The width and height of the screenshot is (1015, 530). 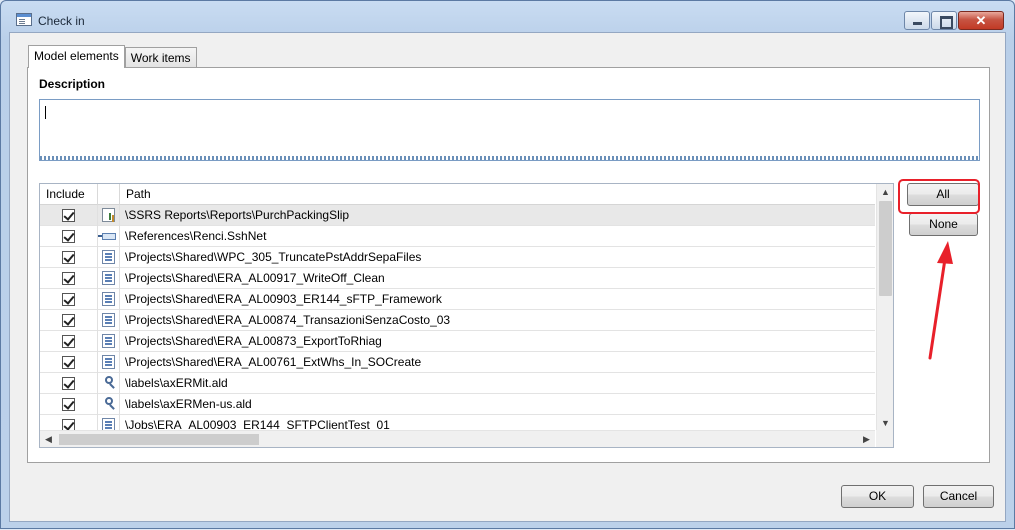 What do you see at coordinates (917, 20) in the screenshot?
I see `minimize-button` at bounding box center [917, 20].